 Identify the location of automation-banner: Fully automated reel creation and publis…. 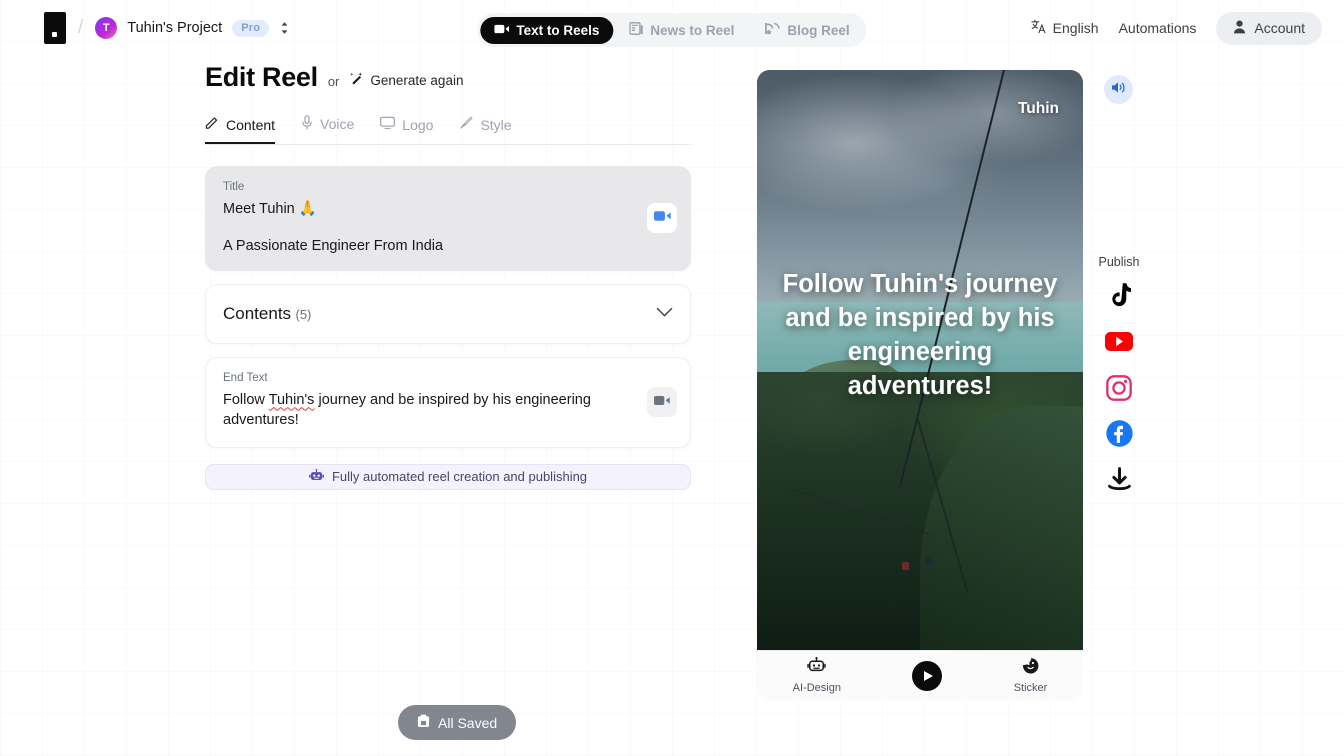
(448, 476).